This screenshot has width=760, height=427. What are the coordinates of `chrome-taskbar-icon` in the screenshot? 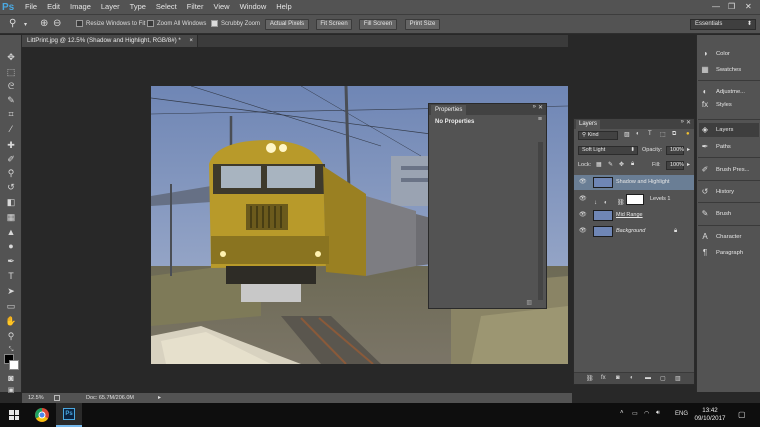 It's located at (42, 415).